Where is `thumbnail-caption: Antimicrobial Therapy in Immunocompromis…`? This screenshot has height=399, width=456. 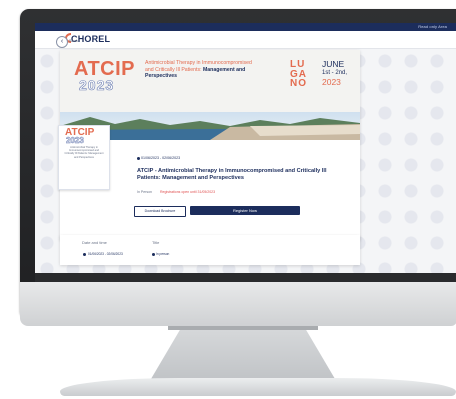
thumbnail-caption: Antimicrobial Therapy in Immunocompromis… is located at coordinates (84, 152).